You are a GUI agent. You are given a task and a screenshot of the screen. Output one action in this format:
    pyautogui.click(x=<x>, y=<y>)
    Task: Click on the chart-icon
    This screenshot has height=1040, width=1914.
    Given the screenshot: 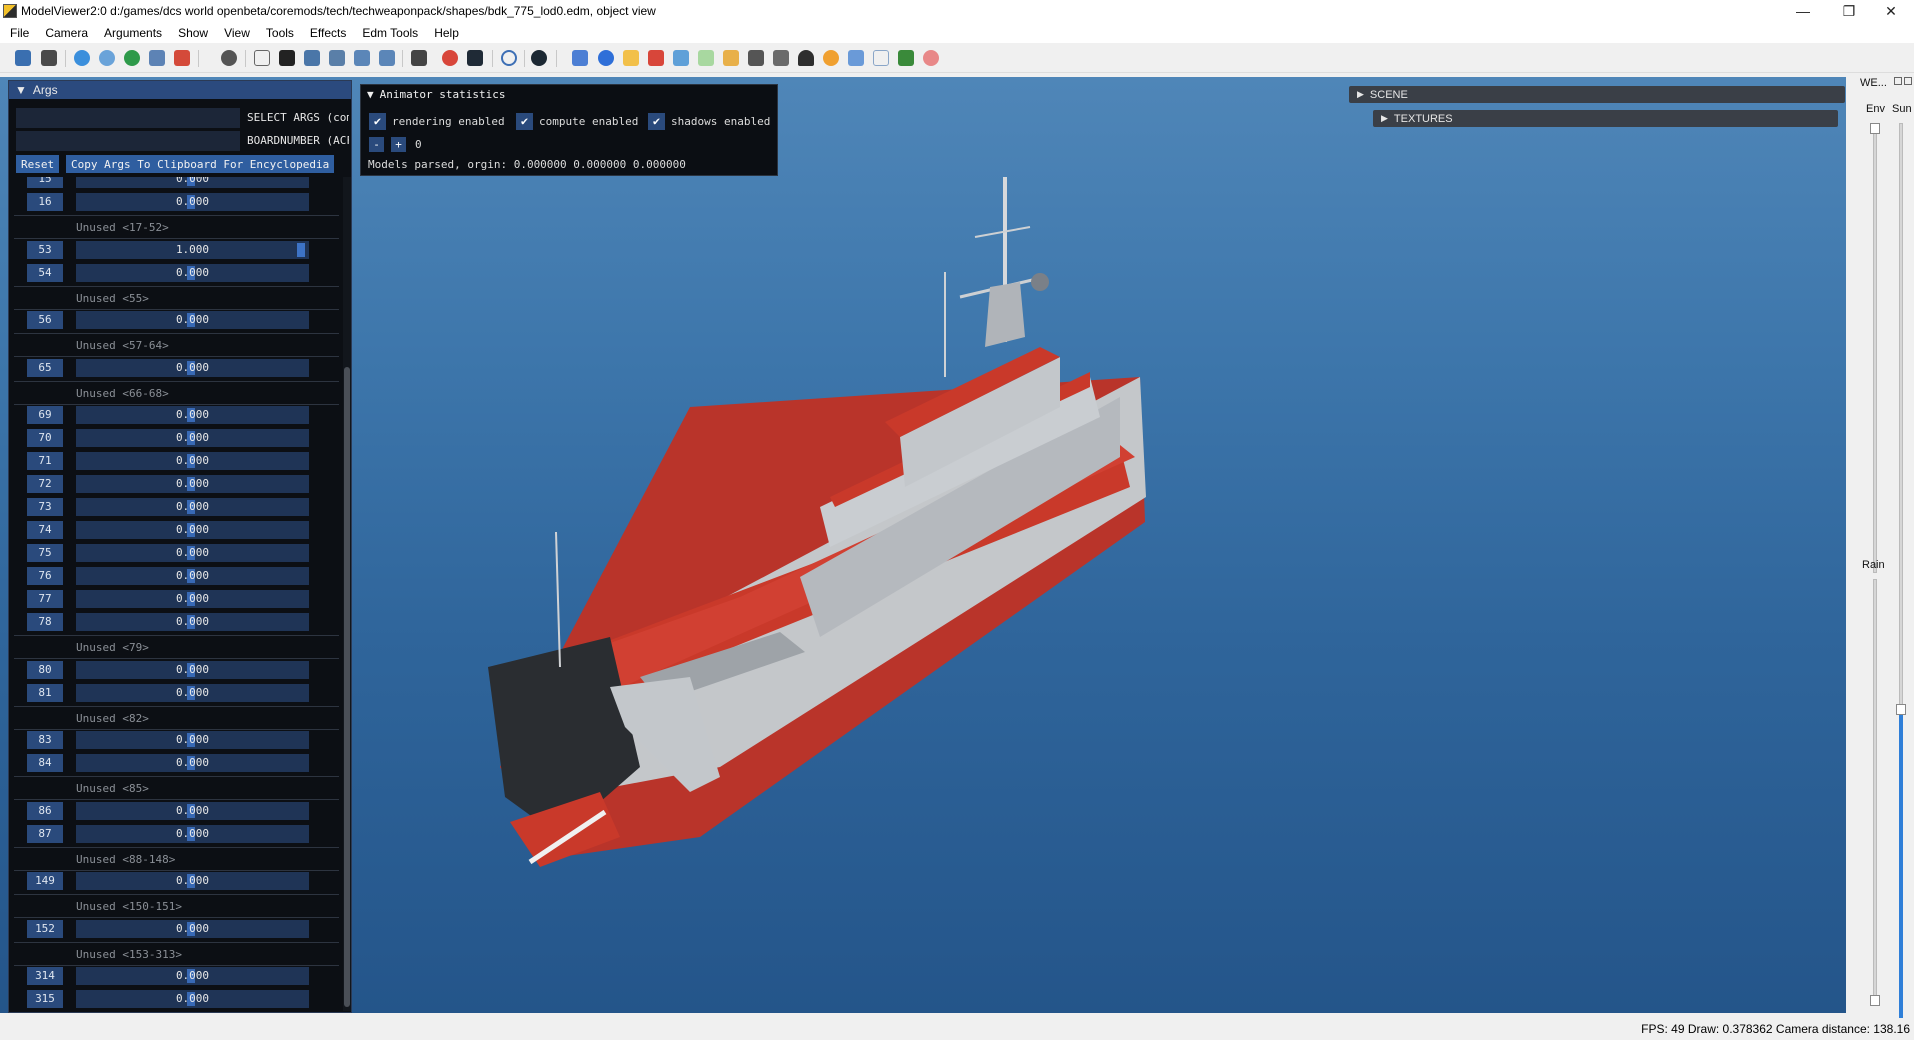 What is the action you would take?
    pyautogui.click(x=580, y=58)
    